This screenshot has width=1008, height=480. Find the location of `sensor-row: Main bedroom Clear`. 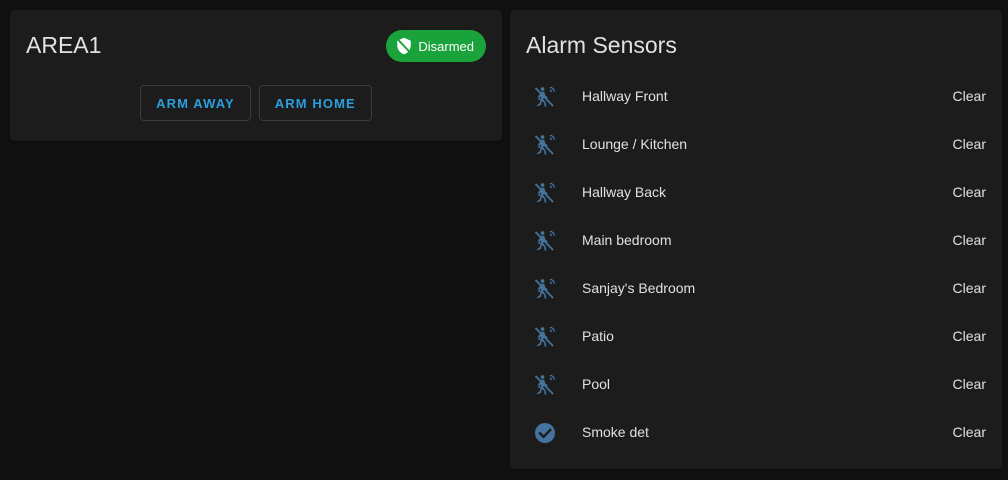

sensor-row: Main bedroom Clear is located at coordinates (756, 241).